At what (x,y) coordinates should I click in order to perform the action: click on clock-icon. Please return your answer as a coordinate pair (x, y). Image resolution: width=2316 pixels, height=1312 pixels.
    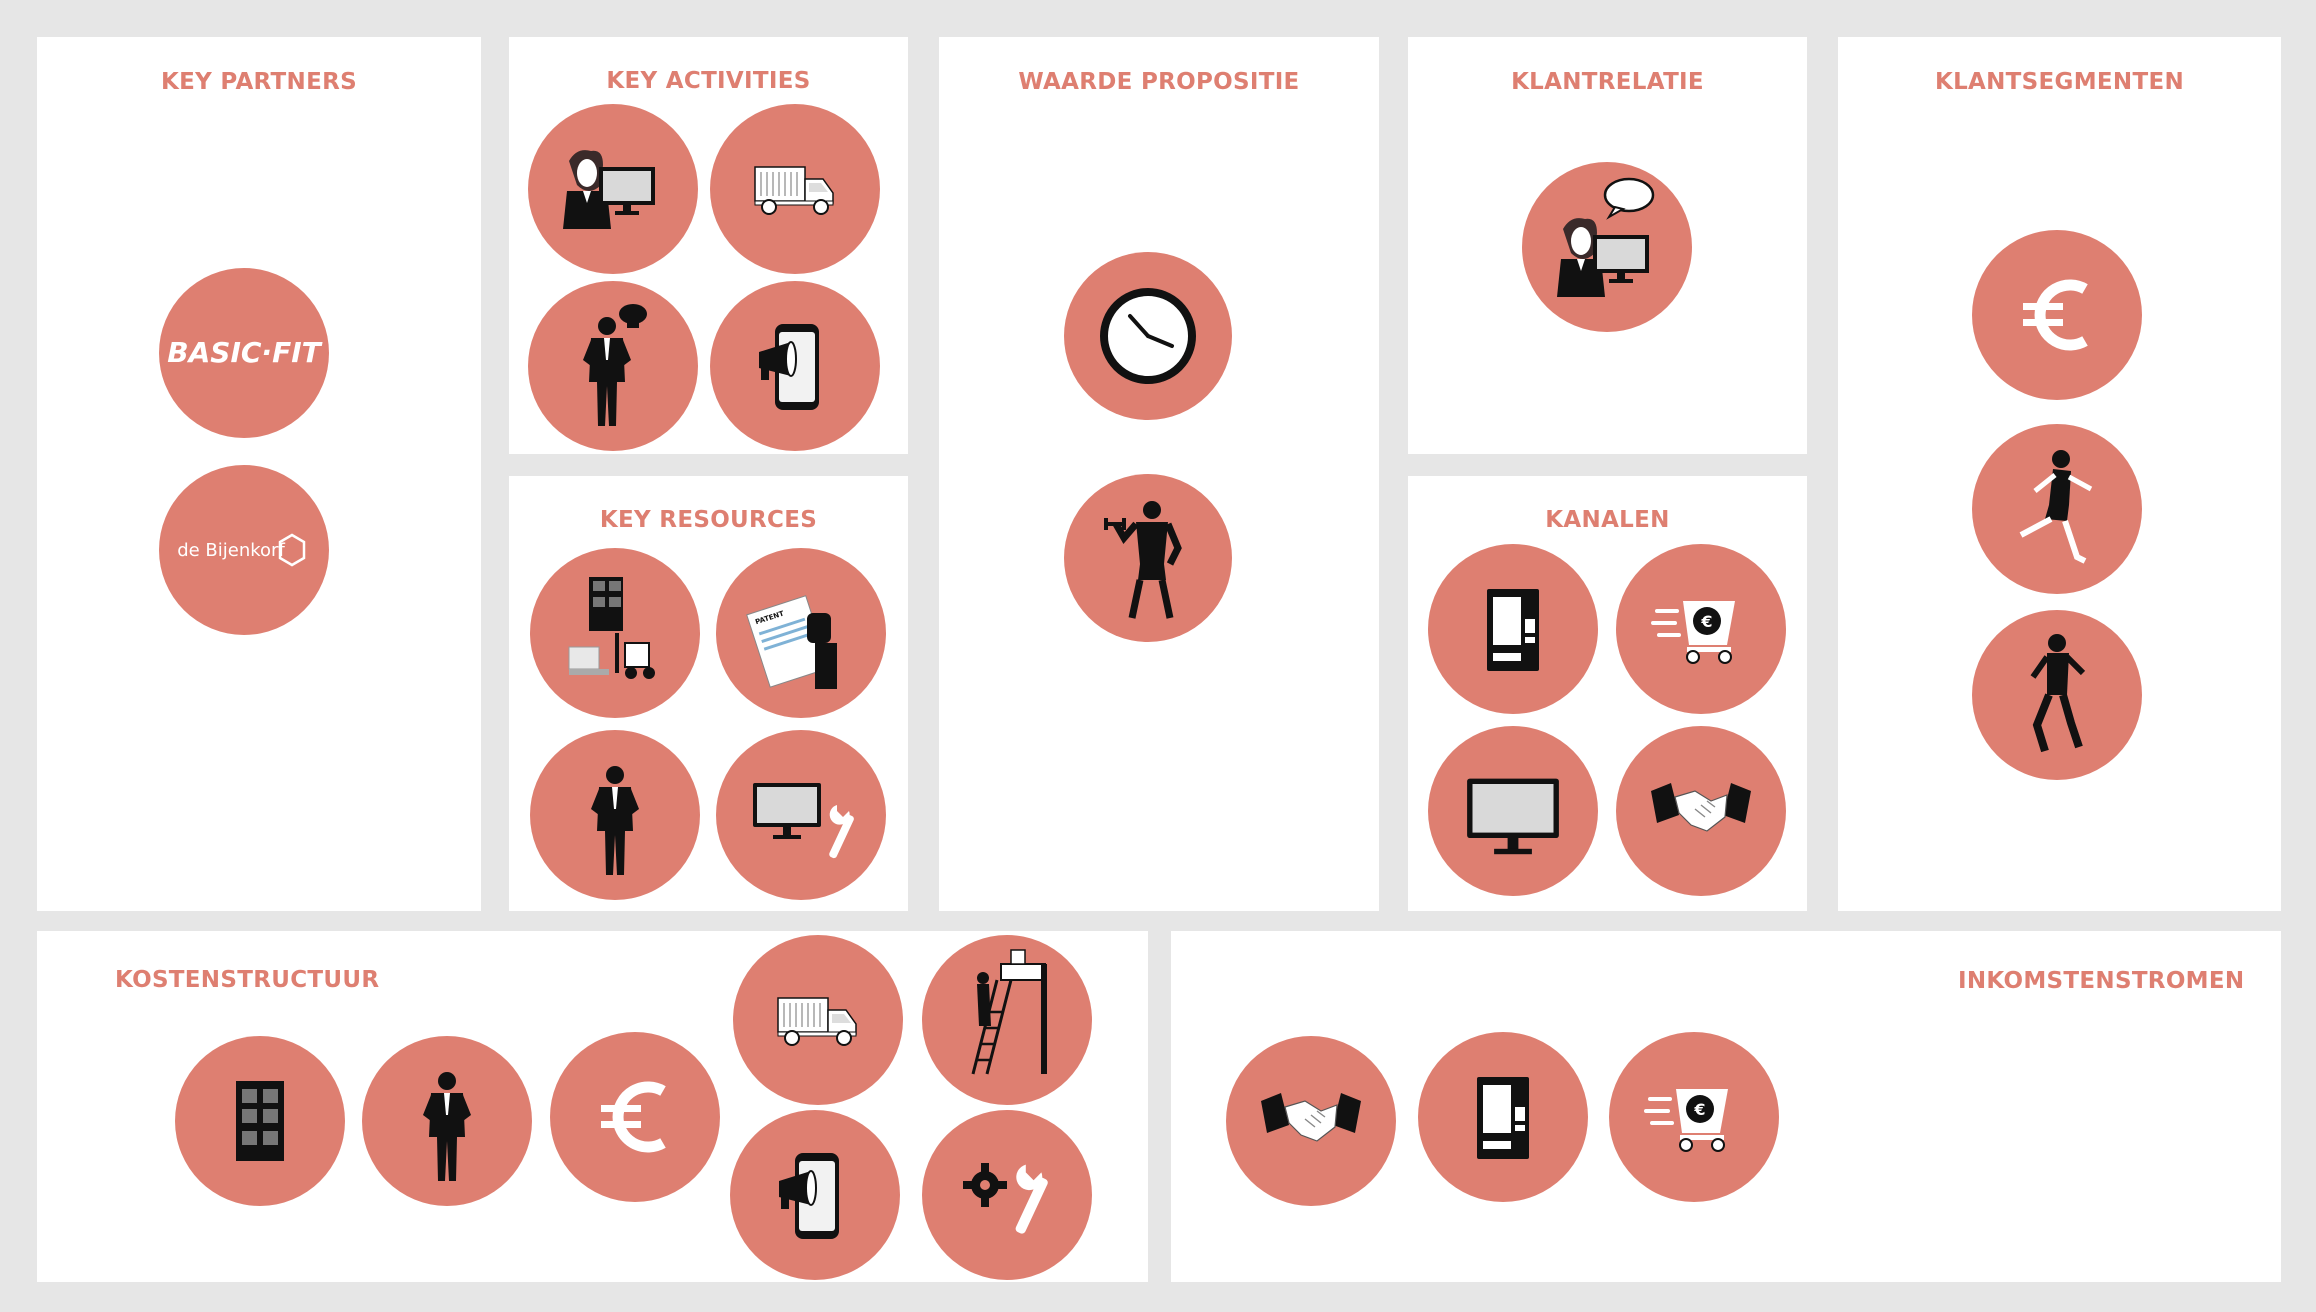
    Looking at the image, I should click on (1148, 336).